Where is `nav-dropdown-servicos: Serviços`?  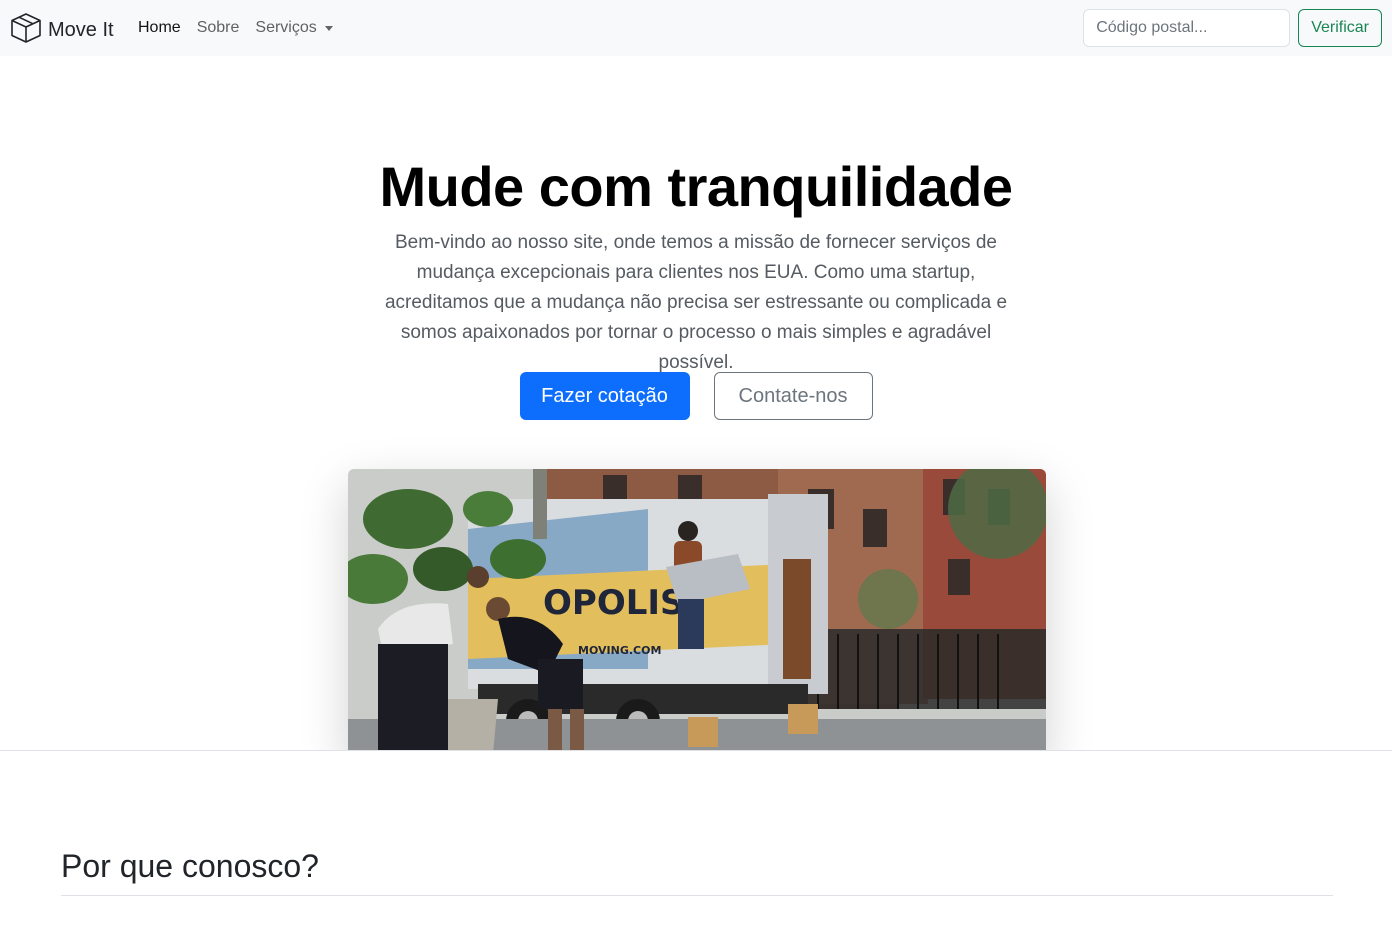 nav-dropdown-servicos: Serviços is located at coordinates (293, 28).